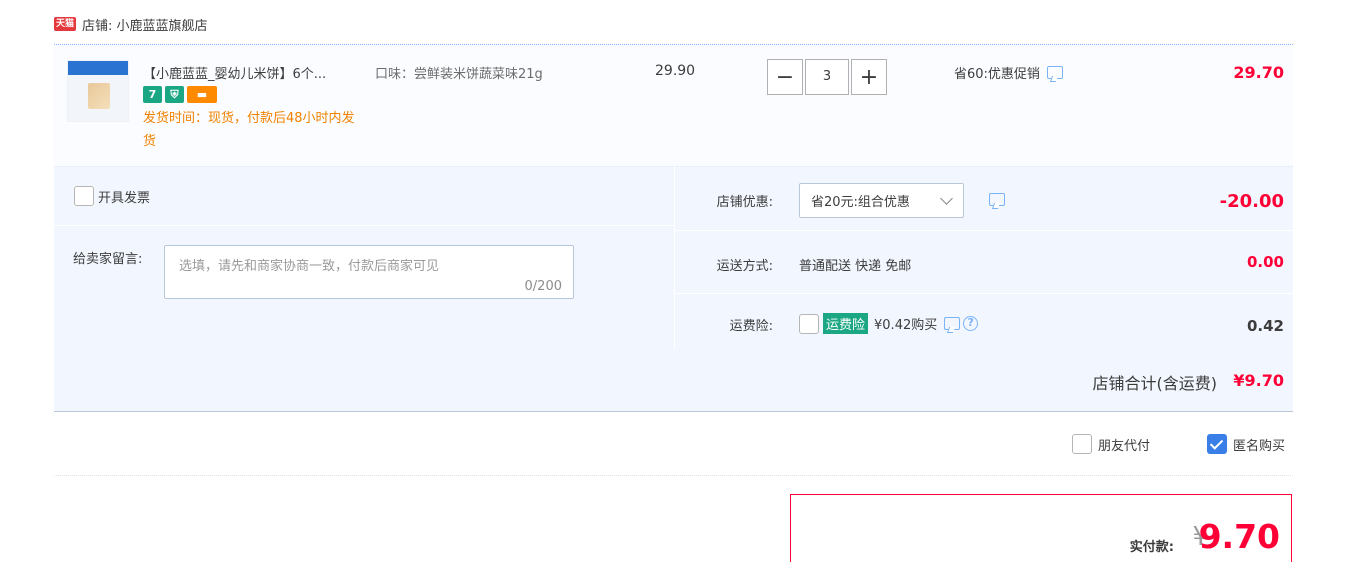 The height and width of the screenshot is (562, 1355). Describe the element at coordinates (675, 71) in the screenshot. I see `unit-price: 29.90` at that location.